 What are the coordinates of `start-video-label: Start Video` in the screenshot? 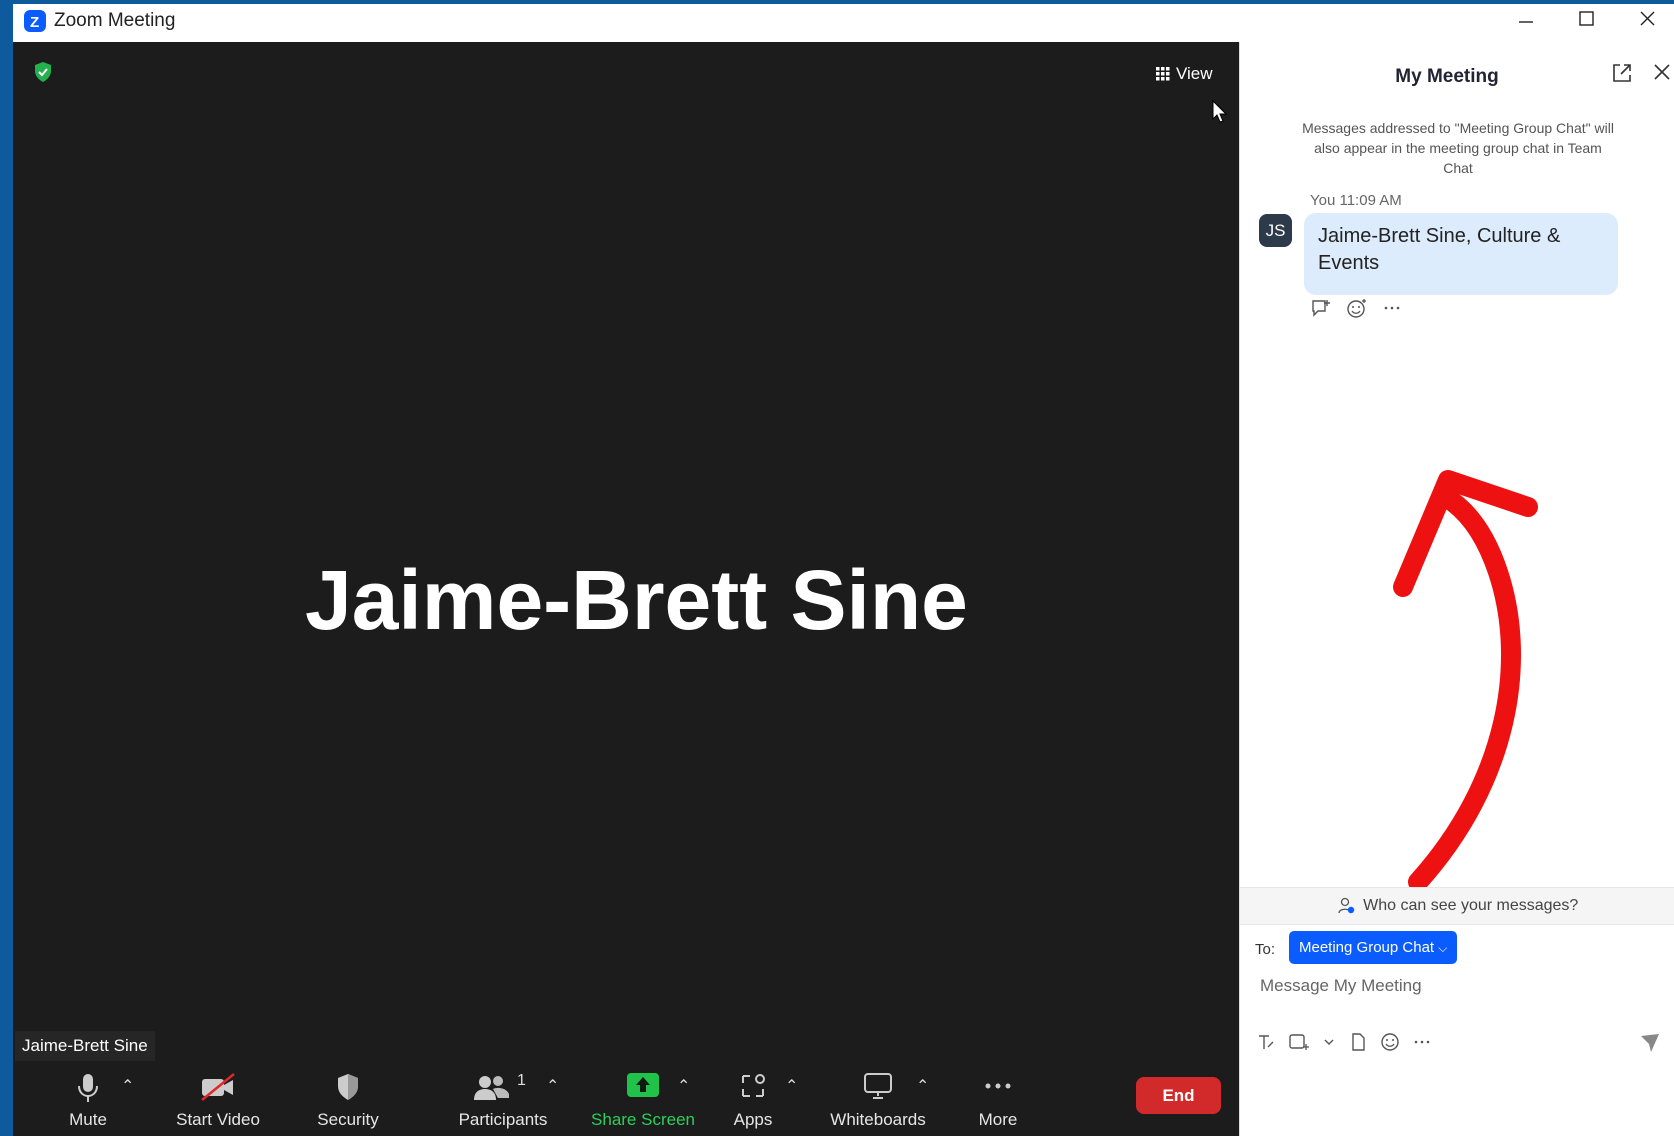 It's located at (218, 1119).